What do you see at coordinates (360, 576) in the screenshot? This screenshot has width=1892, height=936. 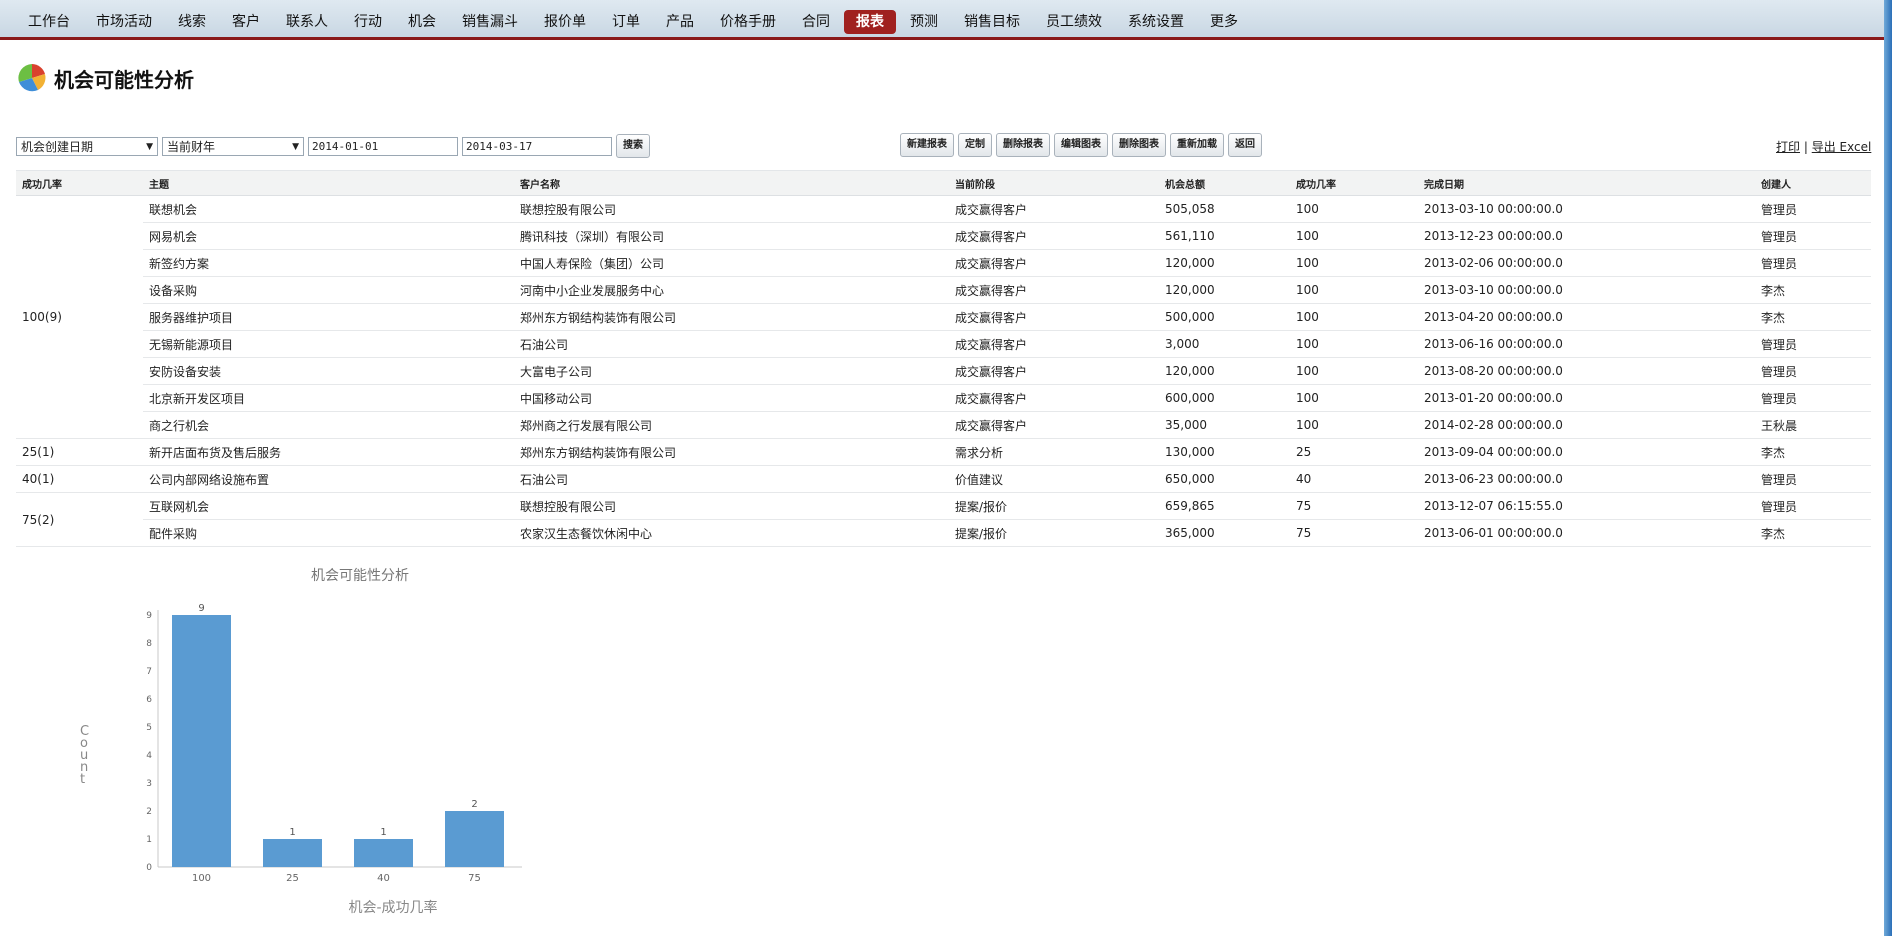 I see `chart-title: 机会可能性分析` at bounding box center [360, 576].